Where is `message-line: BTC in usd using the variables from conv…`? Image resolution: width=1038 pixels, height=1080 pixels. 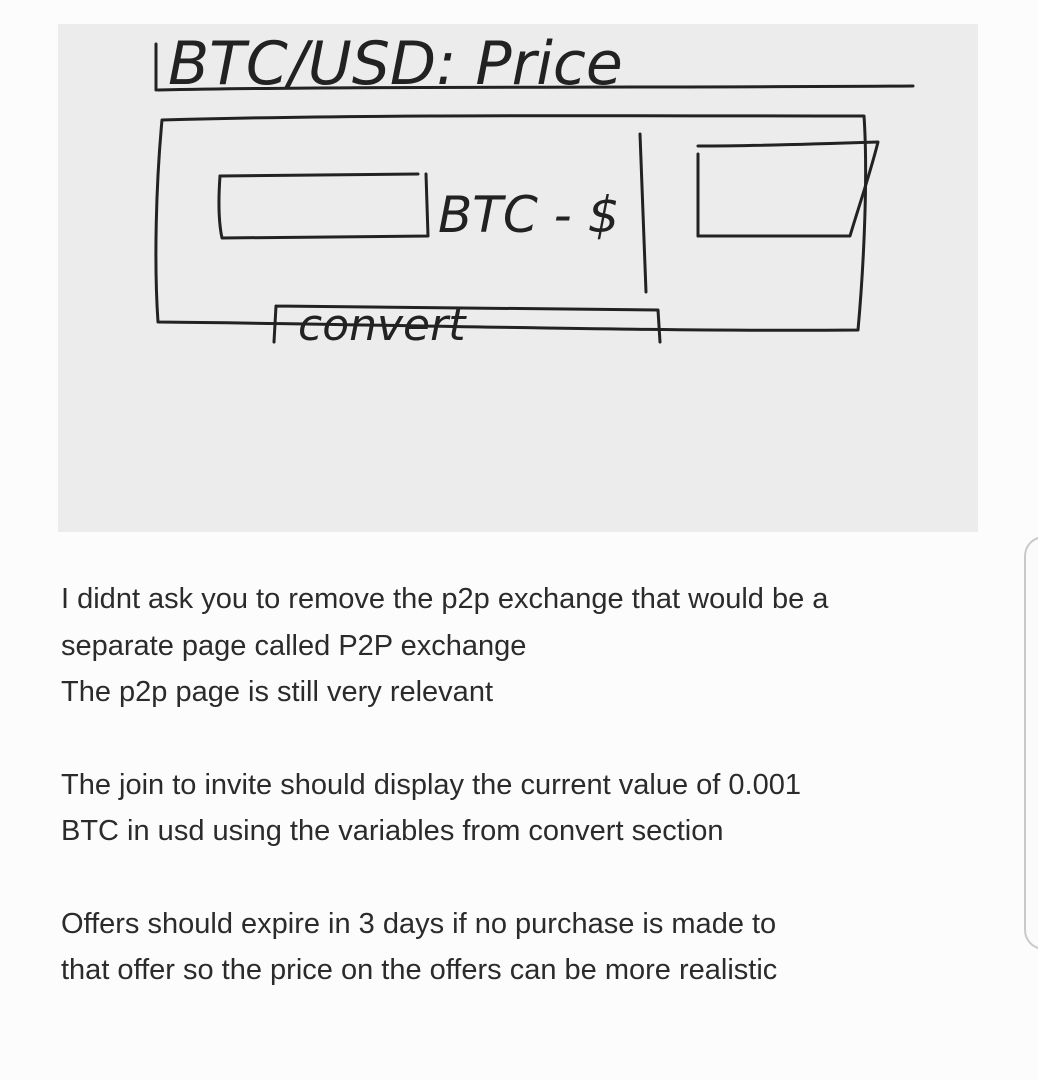
message-line: BTC in usd using the variables from conv… is located at coordinates (392, 831).